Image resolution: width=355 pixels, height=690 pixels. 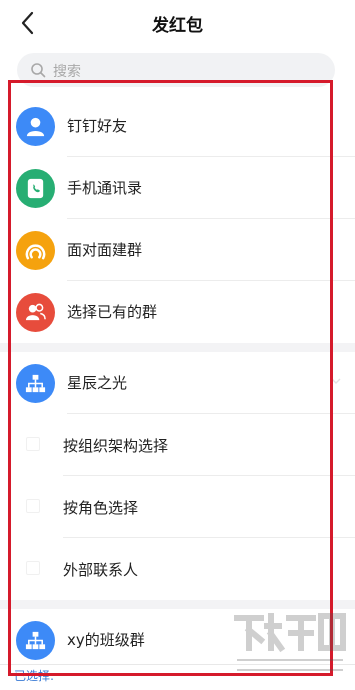 What do you see at coordinates (67, 71) in the screenshot?
I see `search-input: 搜索` at bounding box center [67, 71].